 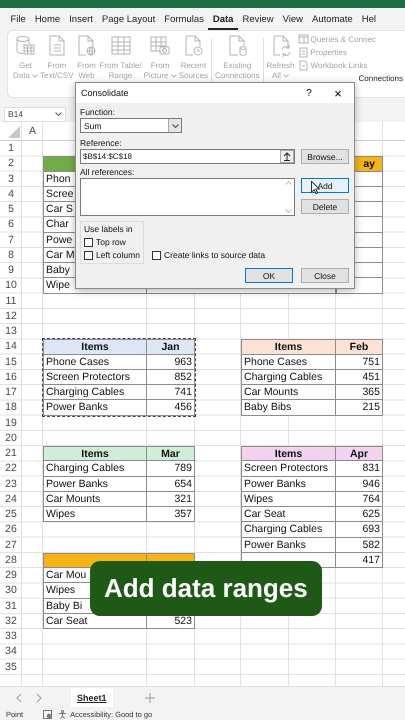 What do you see at coordinates (11, 652) in the screenshot?
I see `row-number: 34` at bounding box center [11, 652].